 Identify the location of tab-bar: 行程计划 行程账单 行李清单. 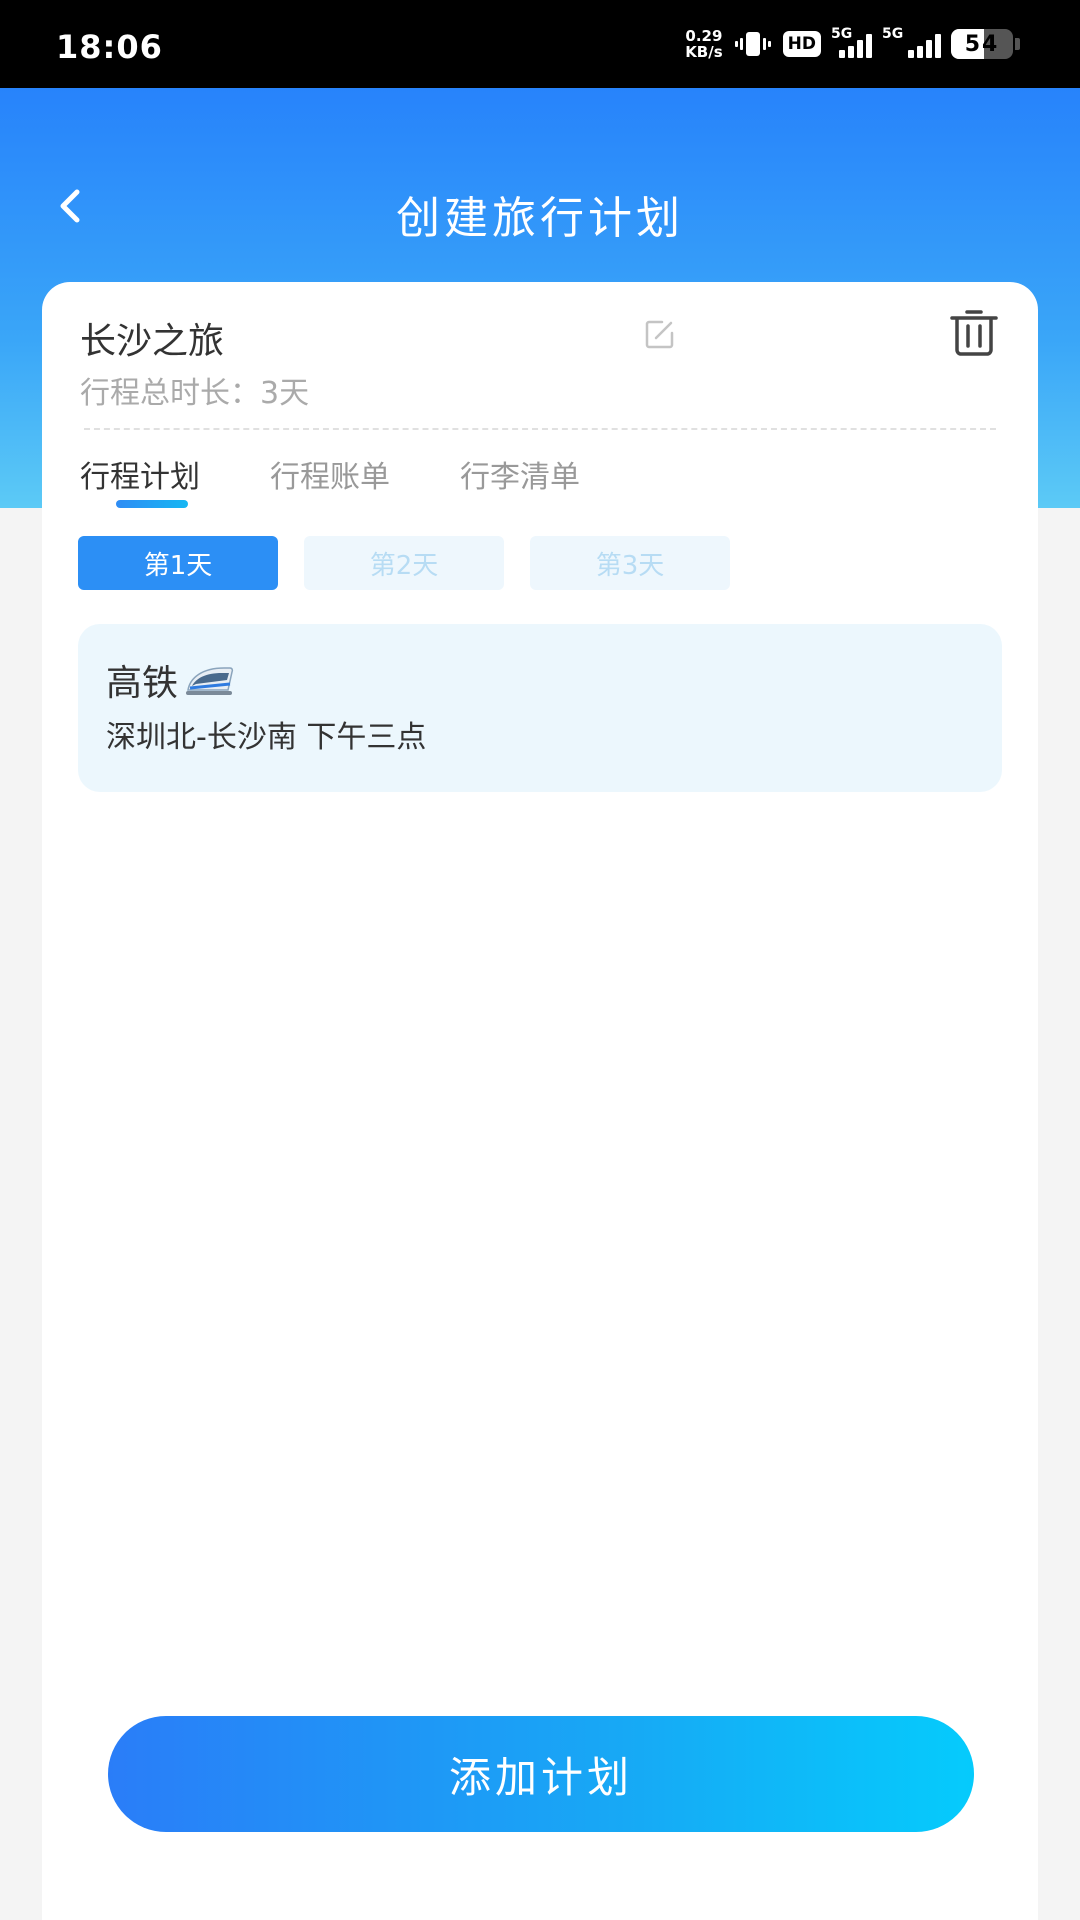
(330, 480).